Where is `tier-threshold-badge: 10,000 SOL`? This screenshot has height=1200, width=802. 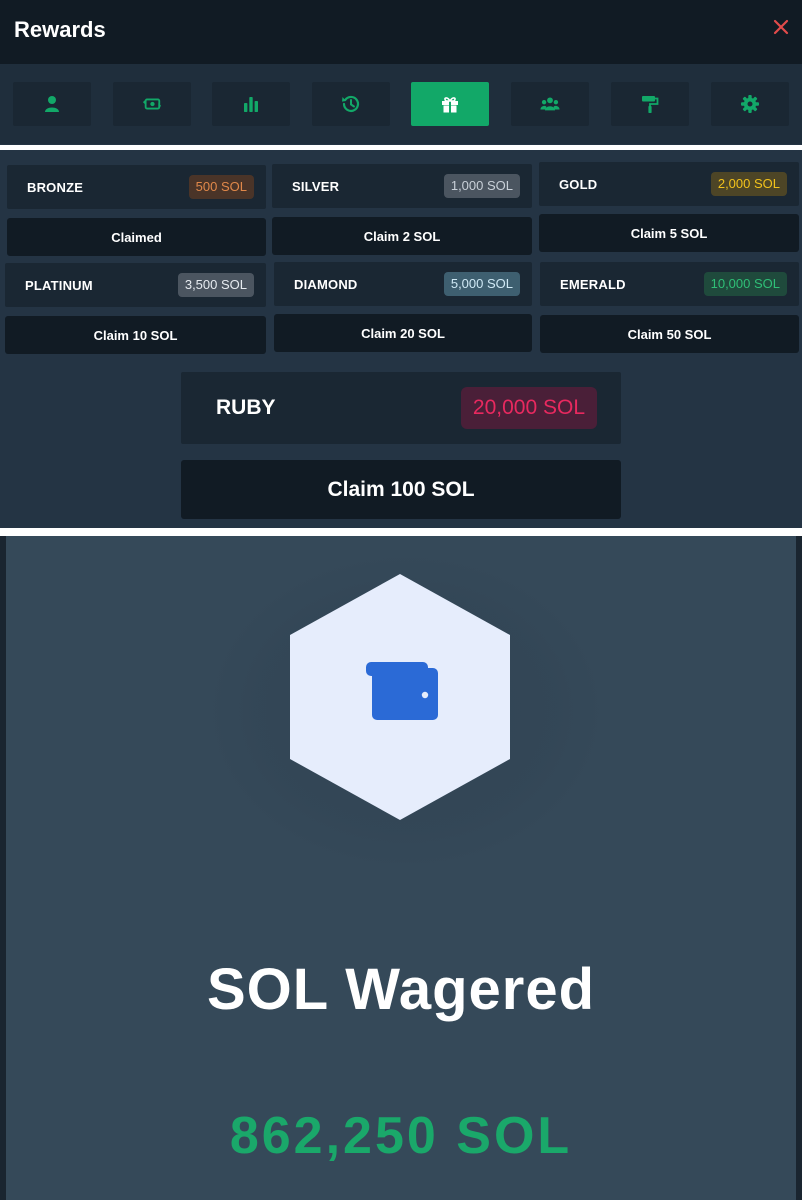
tier-threshold-badge: 10,000 SOL is located at coordinates (745, 284).